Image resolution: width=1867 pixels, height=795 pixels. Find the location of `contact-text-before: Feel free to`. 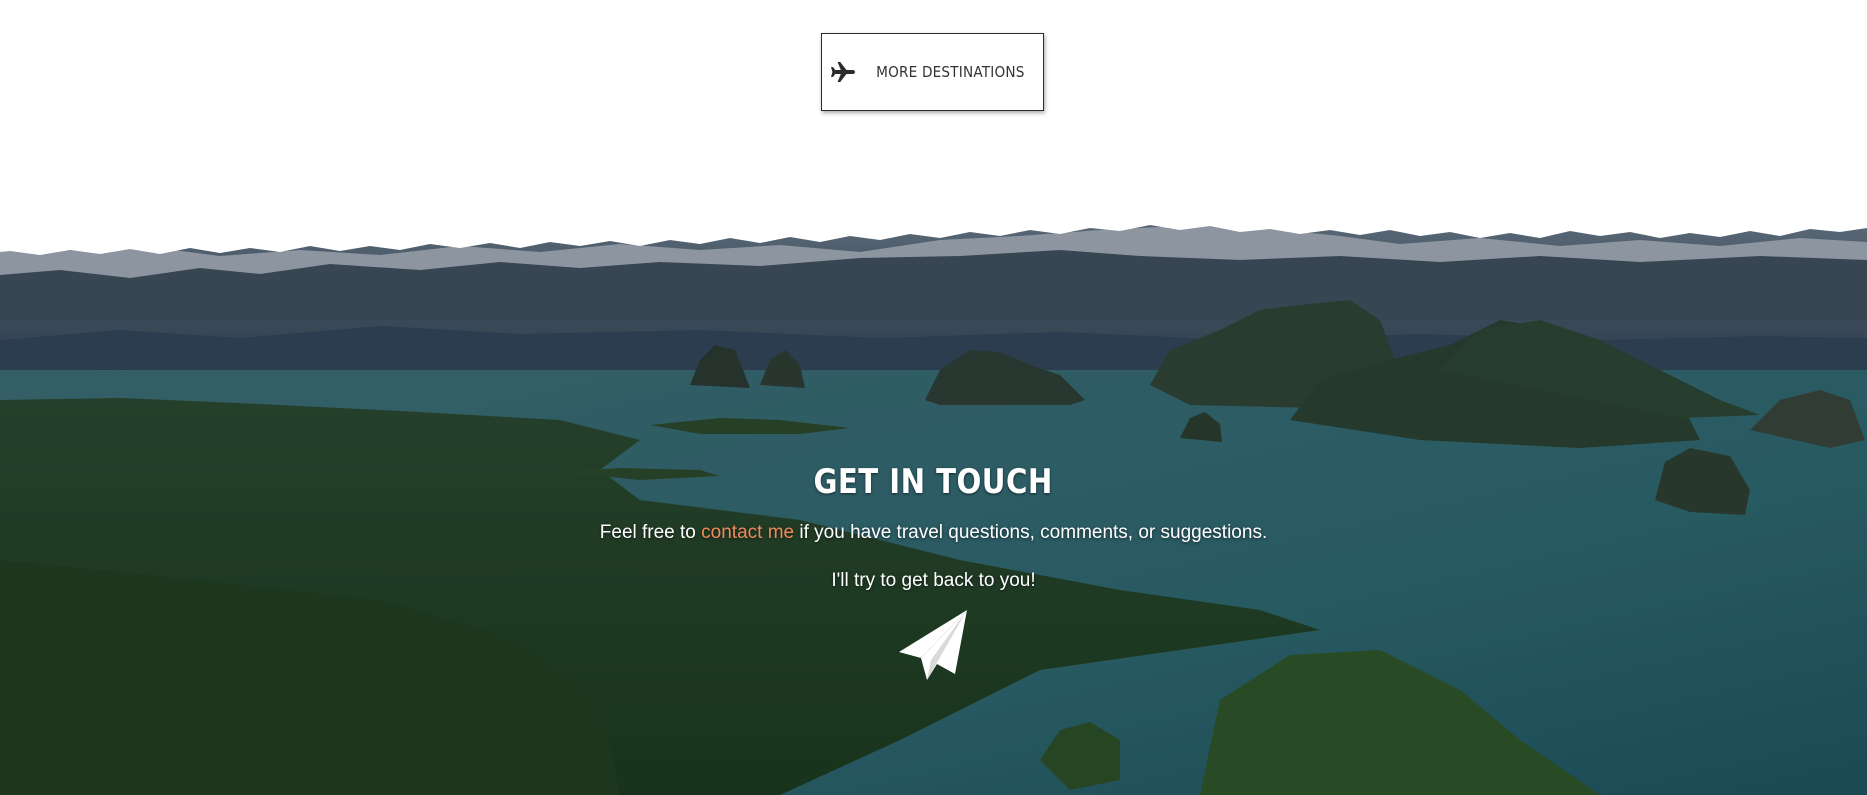

contact-text-before: Feel free to is located at coordinates (647, 532).